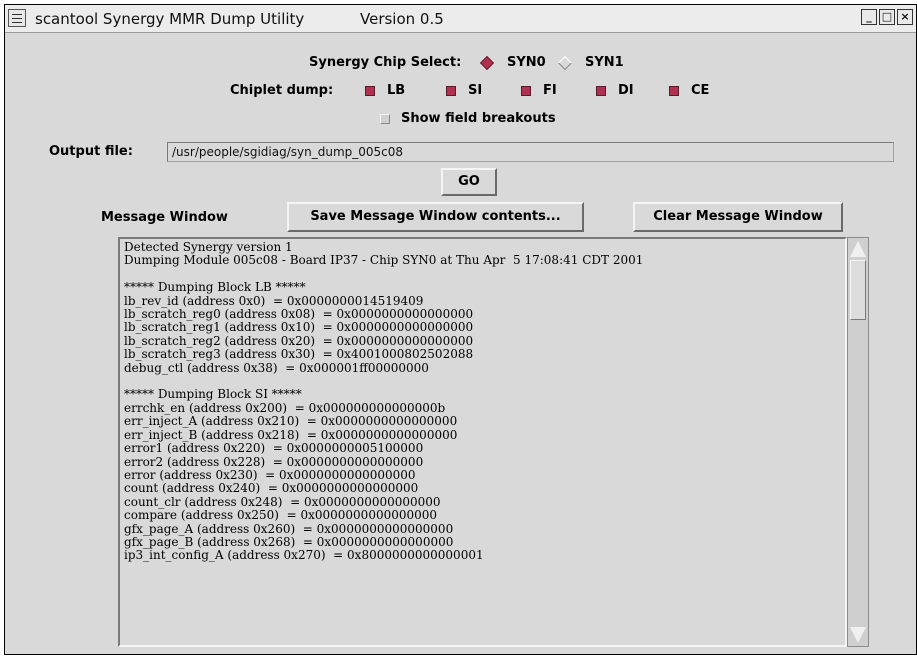 This screenshot has height=659, width=917. What do you see at coordinates (526, 62) in the screenshot?
I see `radio-syn0-label: SYN0` at bounding box center [526, 62].